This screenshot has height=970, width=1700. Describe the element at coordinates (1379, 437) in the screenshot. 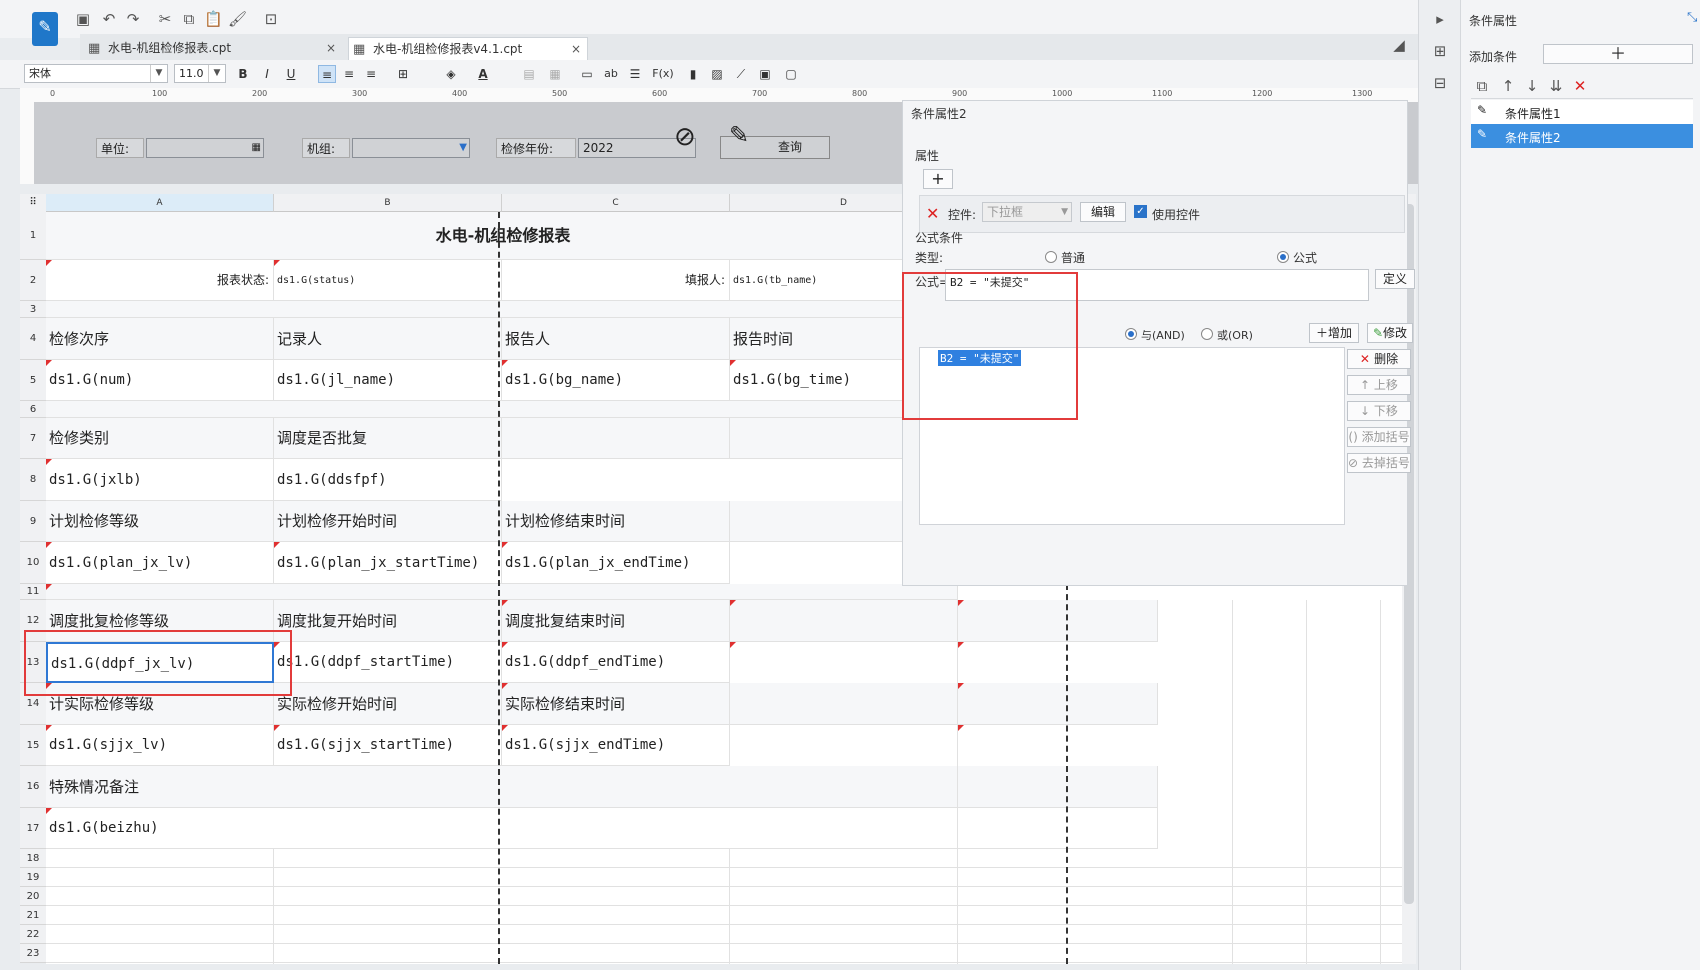

I see `add-bracket-button: () 添加括号` at that location.